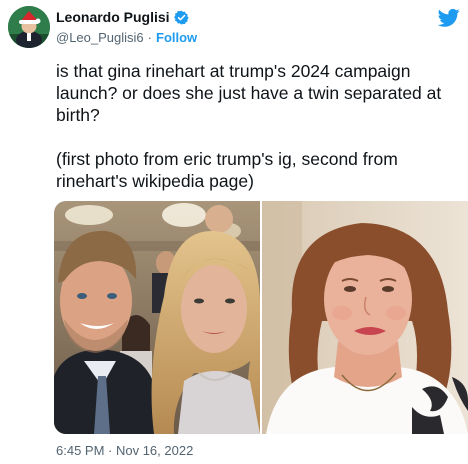  I want to click on display-name: Leonardo Puglisi, so click(113, 17).